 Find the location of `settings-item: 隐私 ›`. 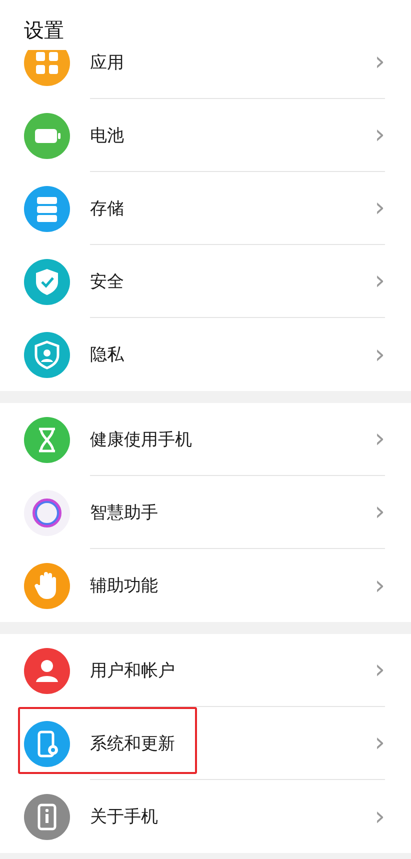

settings-item: 隐私 › is located at coordinates (205, 354).